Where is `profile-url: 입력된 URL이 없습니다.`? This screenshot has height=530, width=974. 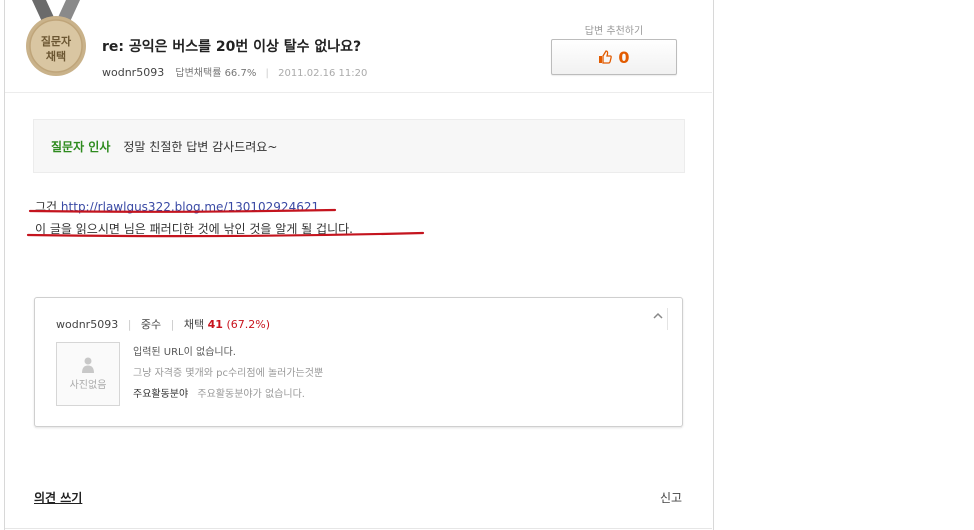 profile-url: 입력된 URL이 없습니다. is located at coordinates (184, 352).